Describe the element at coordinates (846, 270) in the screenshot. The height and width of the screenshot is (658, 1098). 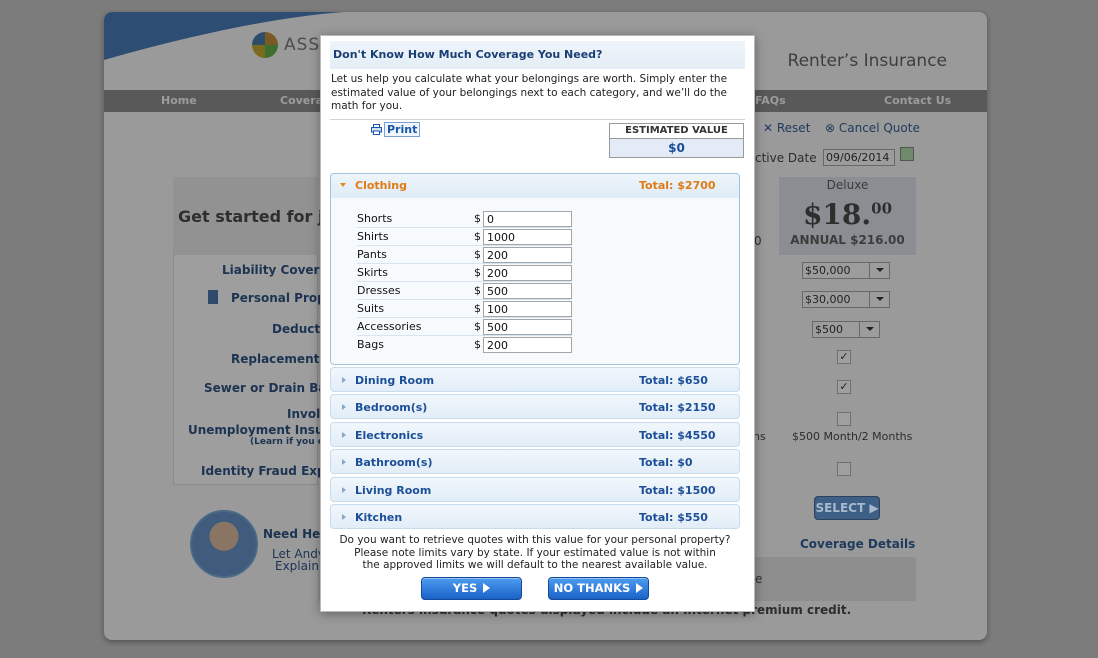
I see `liability-select: $50,000` at that location.